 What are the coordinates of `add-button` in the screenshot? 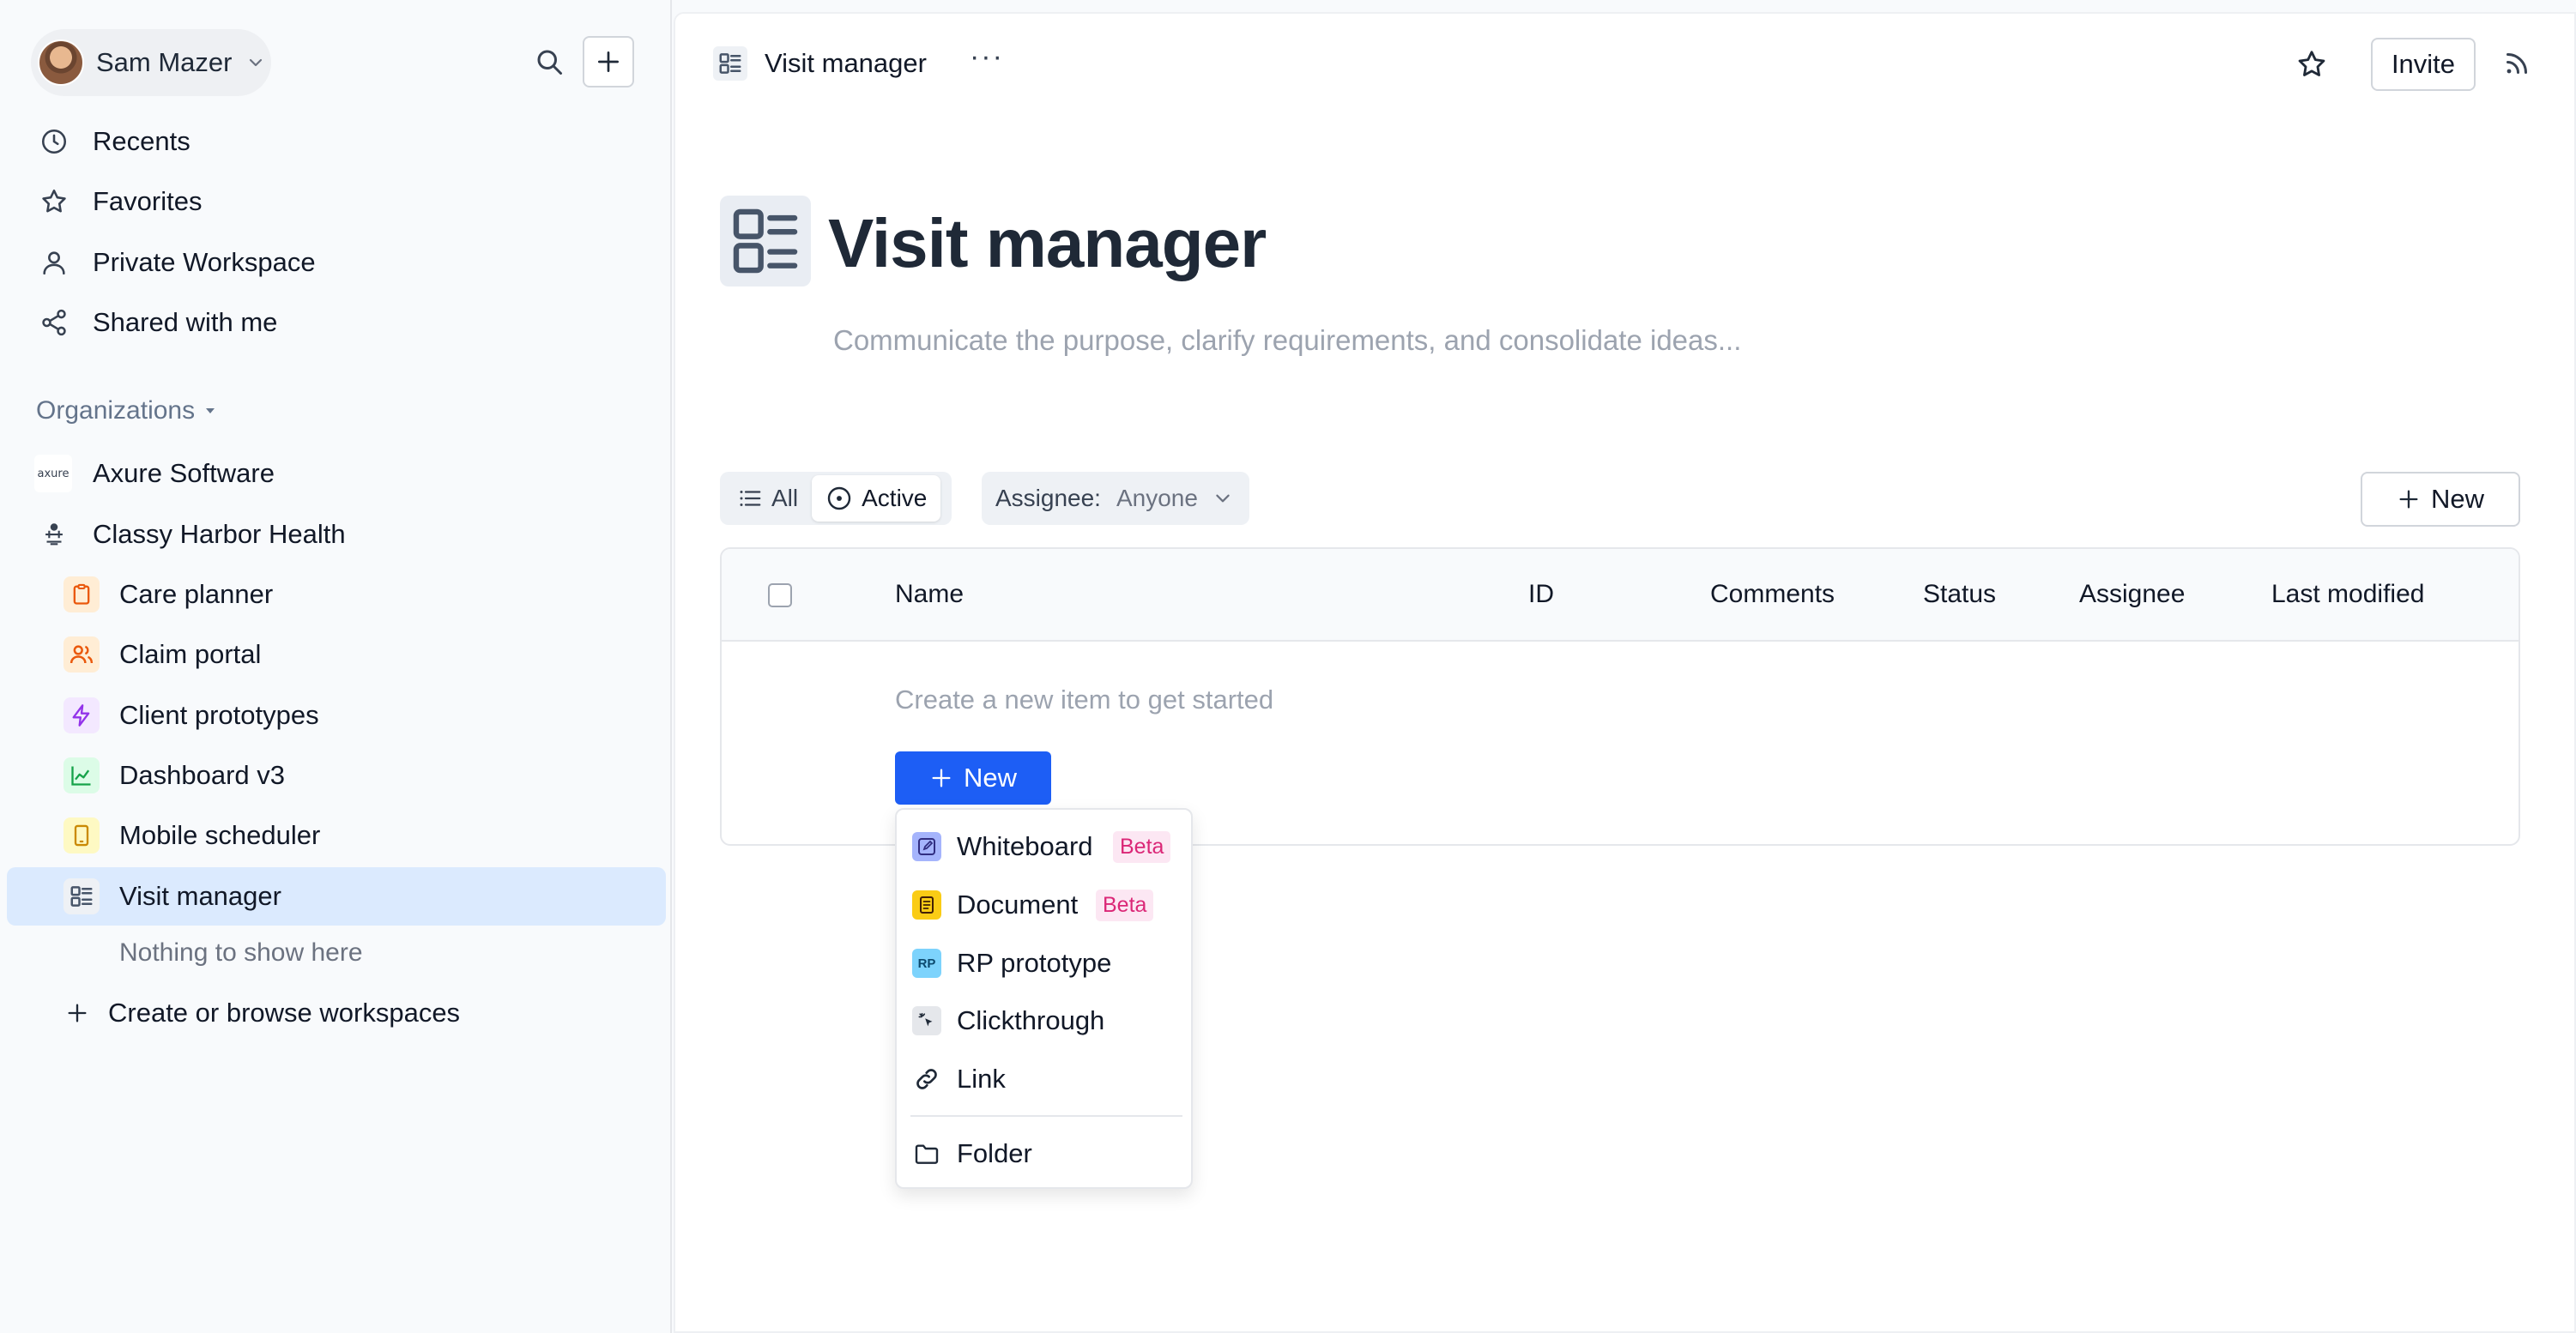 It's located at (608, 61).